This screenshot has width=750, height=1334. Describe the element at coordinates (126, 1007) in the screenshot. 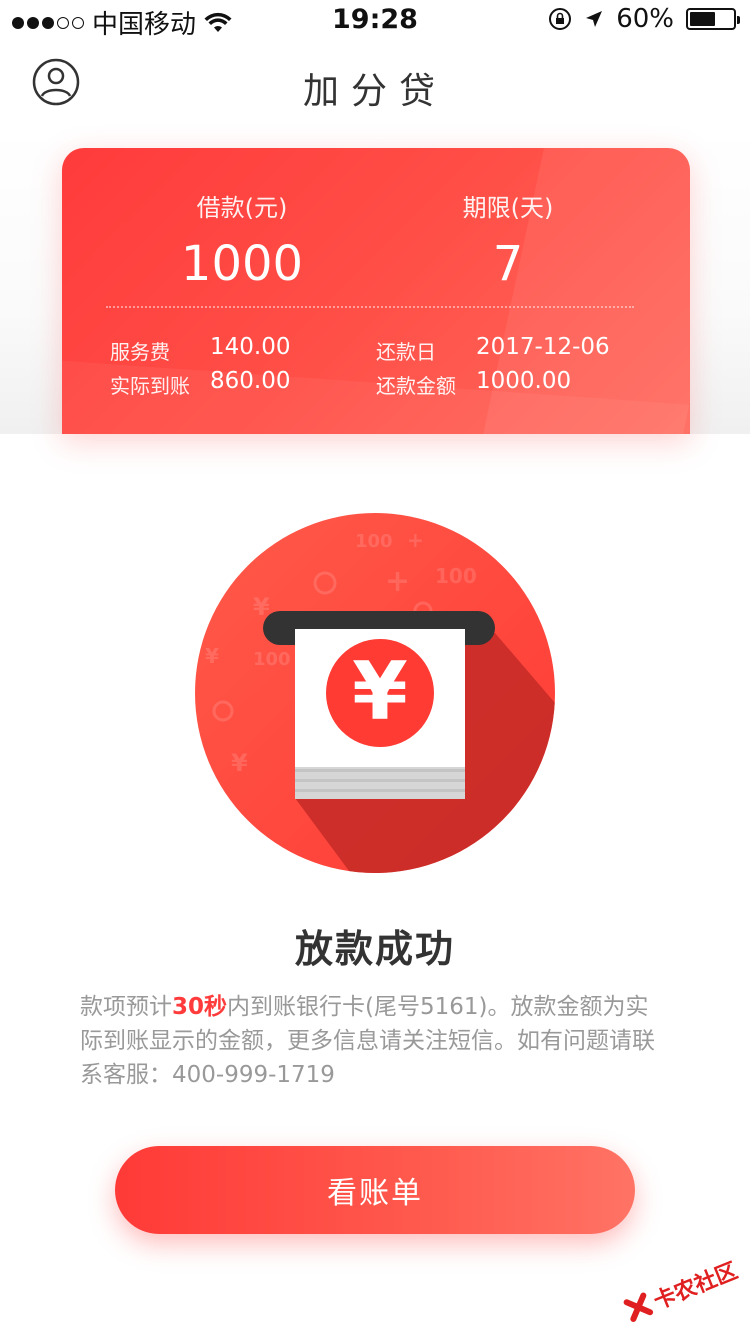

I see `desc-text: 款项预计` at that location.